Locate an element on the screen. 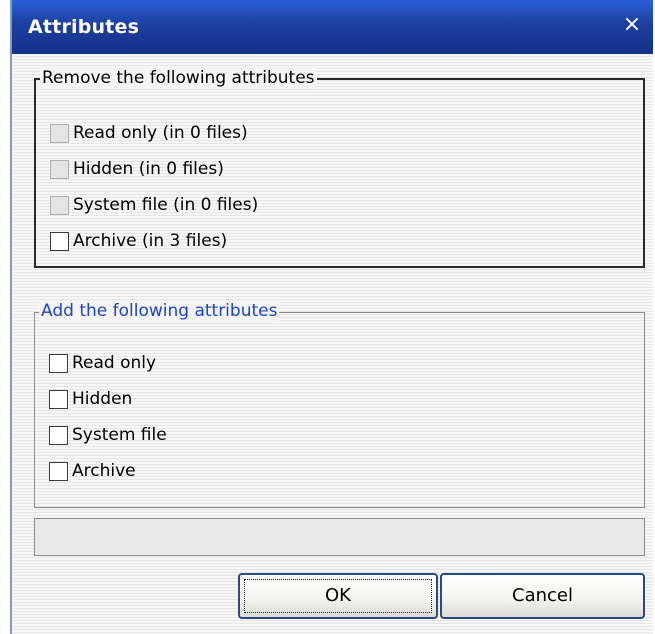 The height and width of the screenshot is (634, 655). close-icon: × is located at coordinates (632, 25).